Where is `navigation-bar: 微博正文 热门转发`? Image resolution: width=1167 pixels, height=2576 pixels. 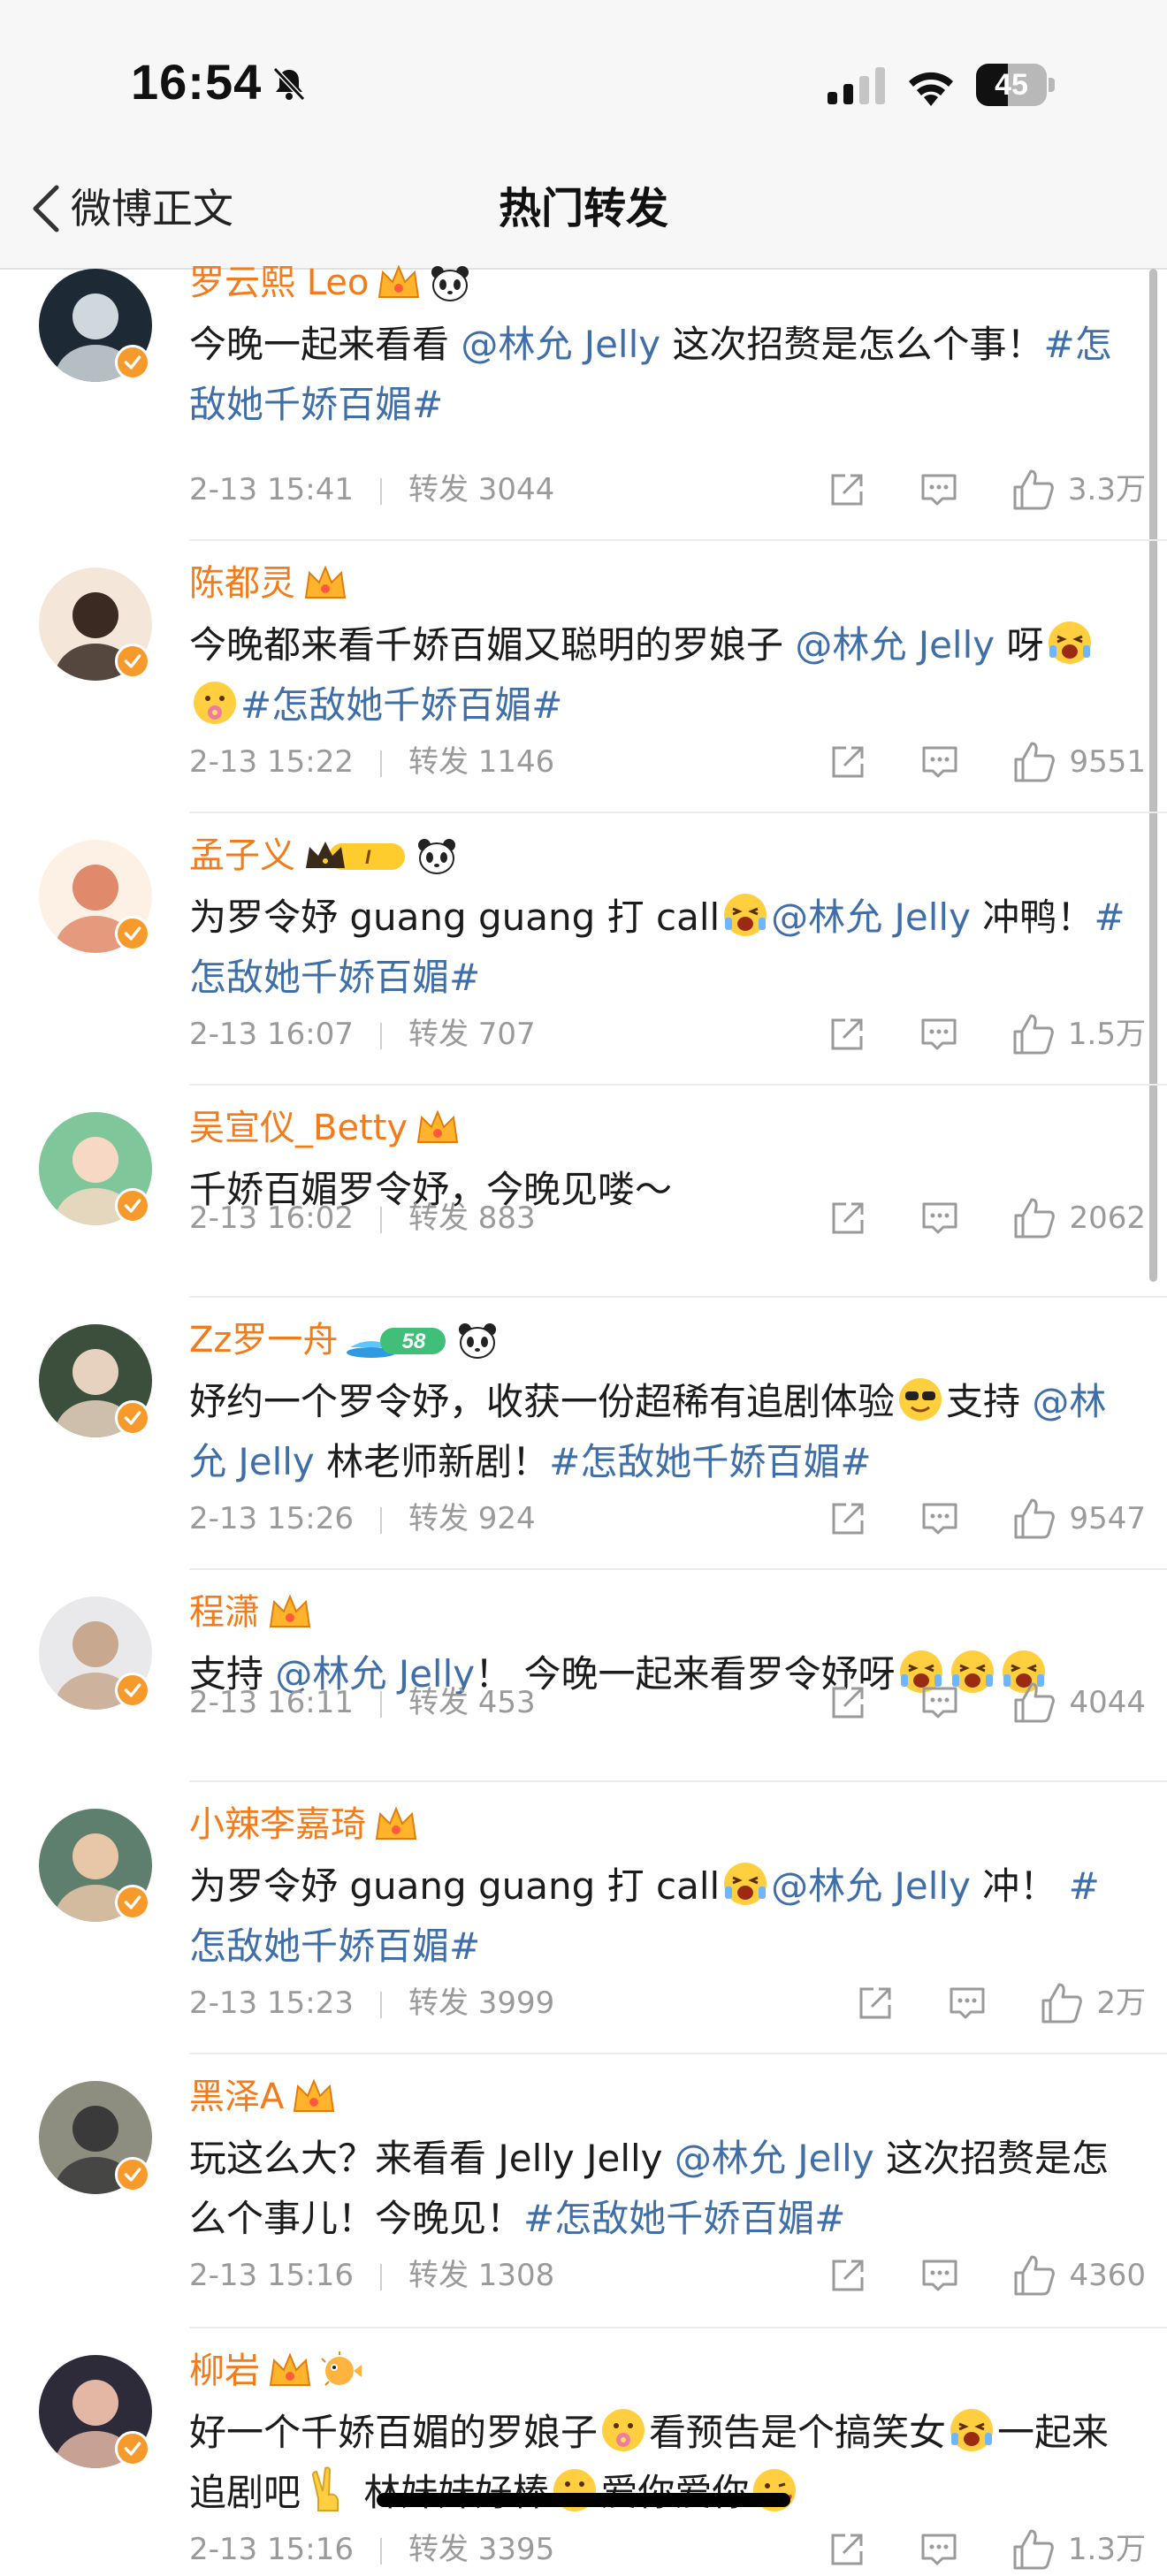
navigation-bar: 微博正文 热门转发 is located at coordinates (583, 210).